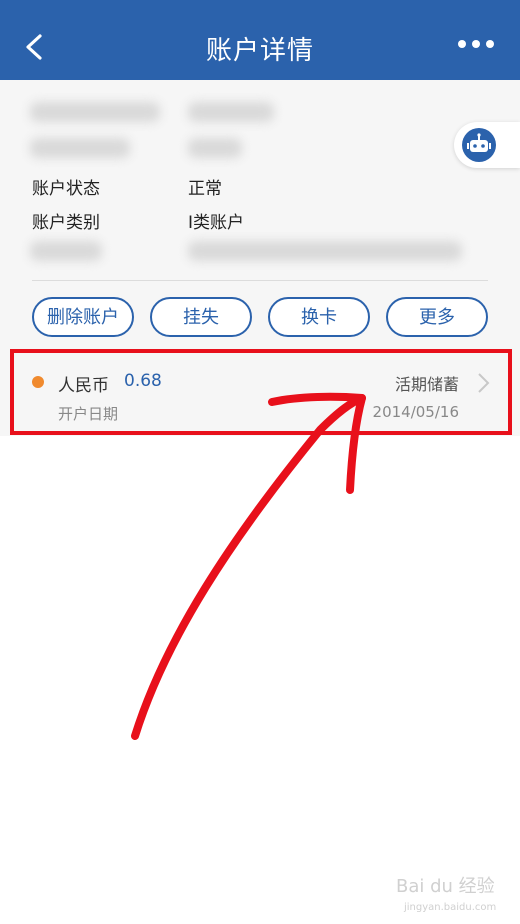 The image size is (520, 924). What do you see at coordinates (445, 886) in the screenshot?
I see `baidu-watermark: Bai du 经验` at bounding box center [445, 886].